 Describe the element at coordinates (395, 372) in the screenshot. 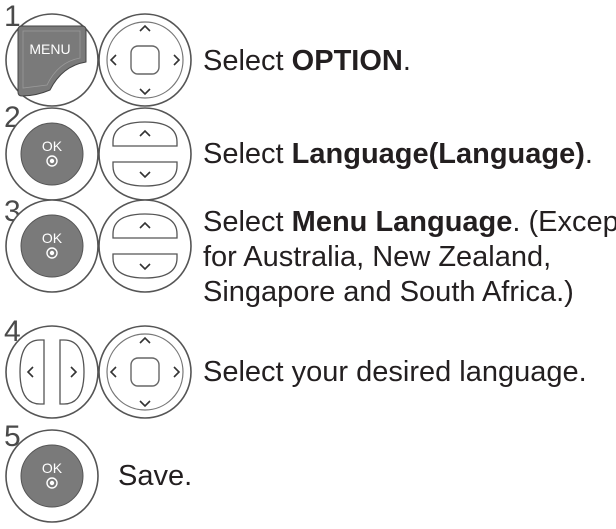

I see `step-text: Select your desired language.` at that location.